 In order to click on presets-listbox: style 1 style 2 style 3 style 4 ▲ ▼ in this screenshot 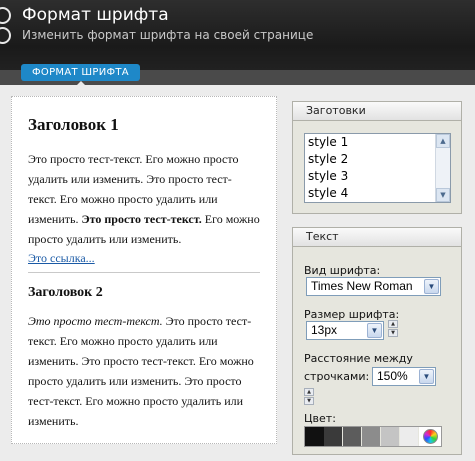, I will do `click(377, 168)`.